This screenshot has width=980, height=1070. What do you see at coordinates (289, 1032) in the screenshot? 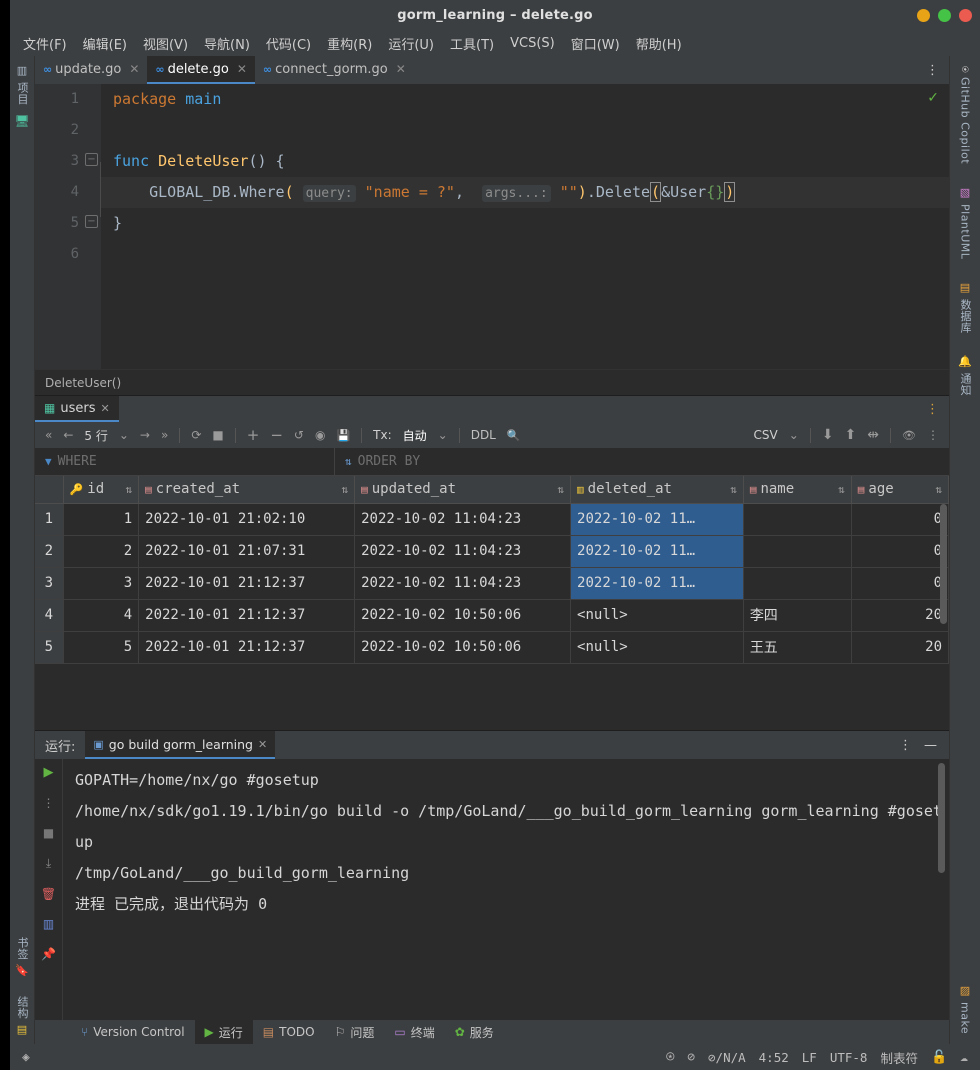
I see `tool-window-todo: ▤ TODO` at bounding box center [289, 1032].